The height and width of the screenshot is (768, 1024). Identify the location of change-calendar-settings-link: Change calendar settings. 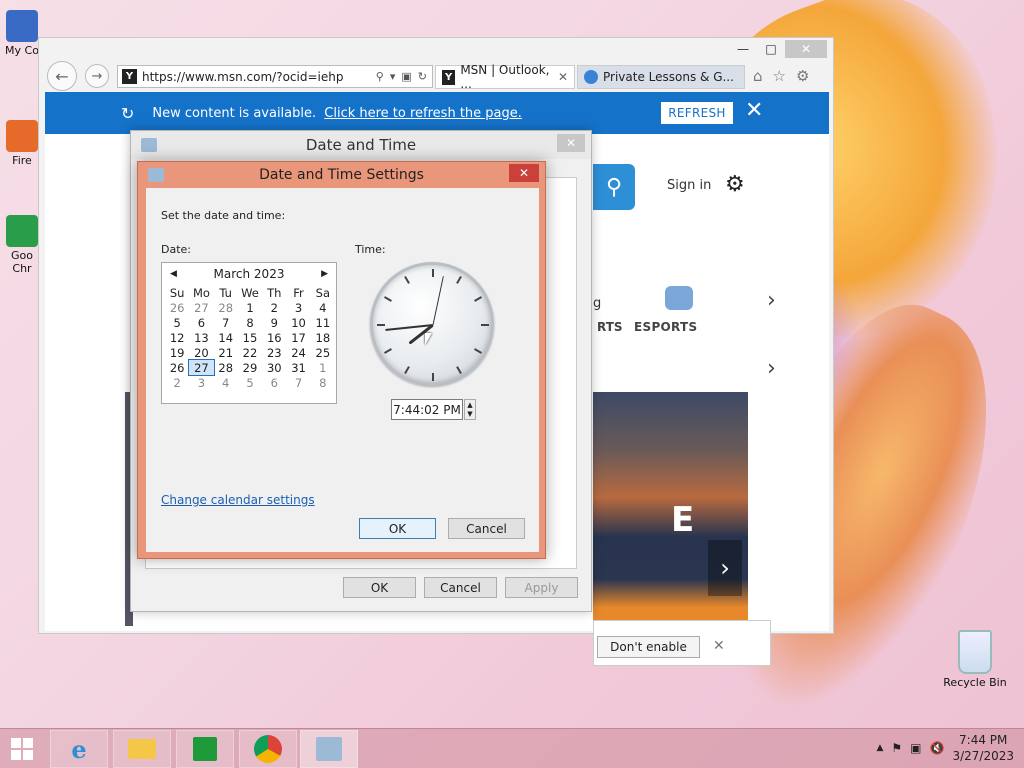
(238, 500).